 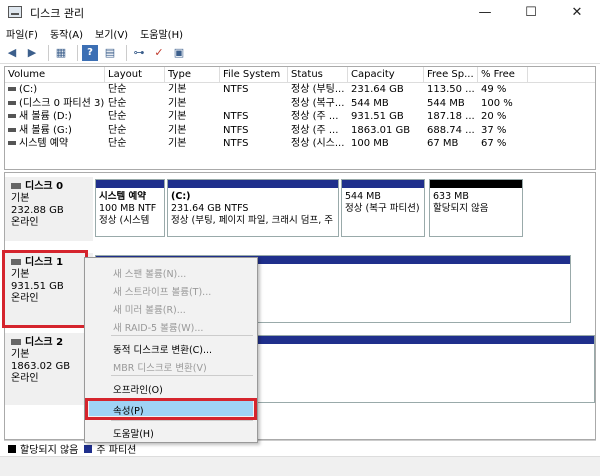 I want to click on disk-view-icon: ▤, so click(x=110, y=53).